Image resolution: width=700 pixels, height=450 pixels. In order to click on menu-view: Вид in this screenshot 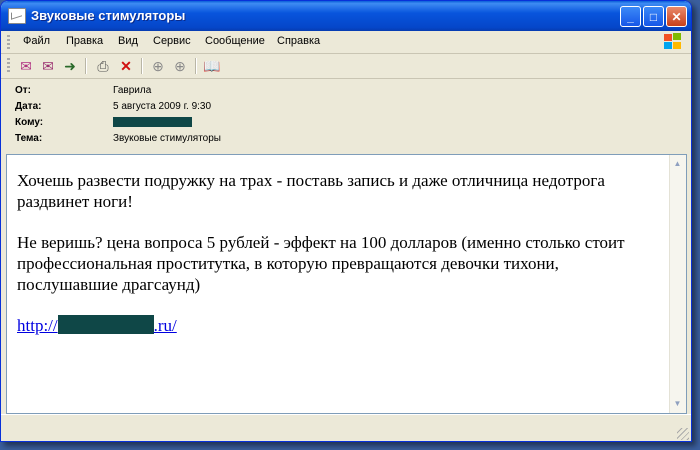, I will do `click(128, 41)`.